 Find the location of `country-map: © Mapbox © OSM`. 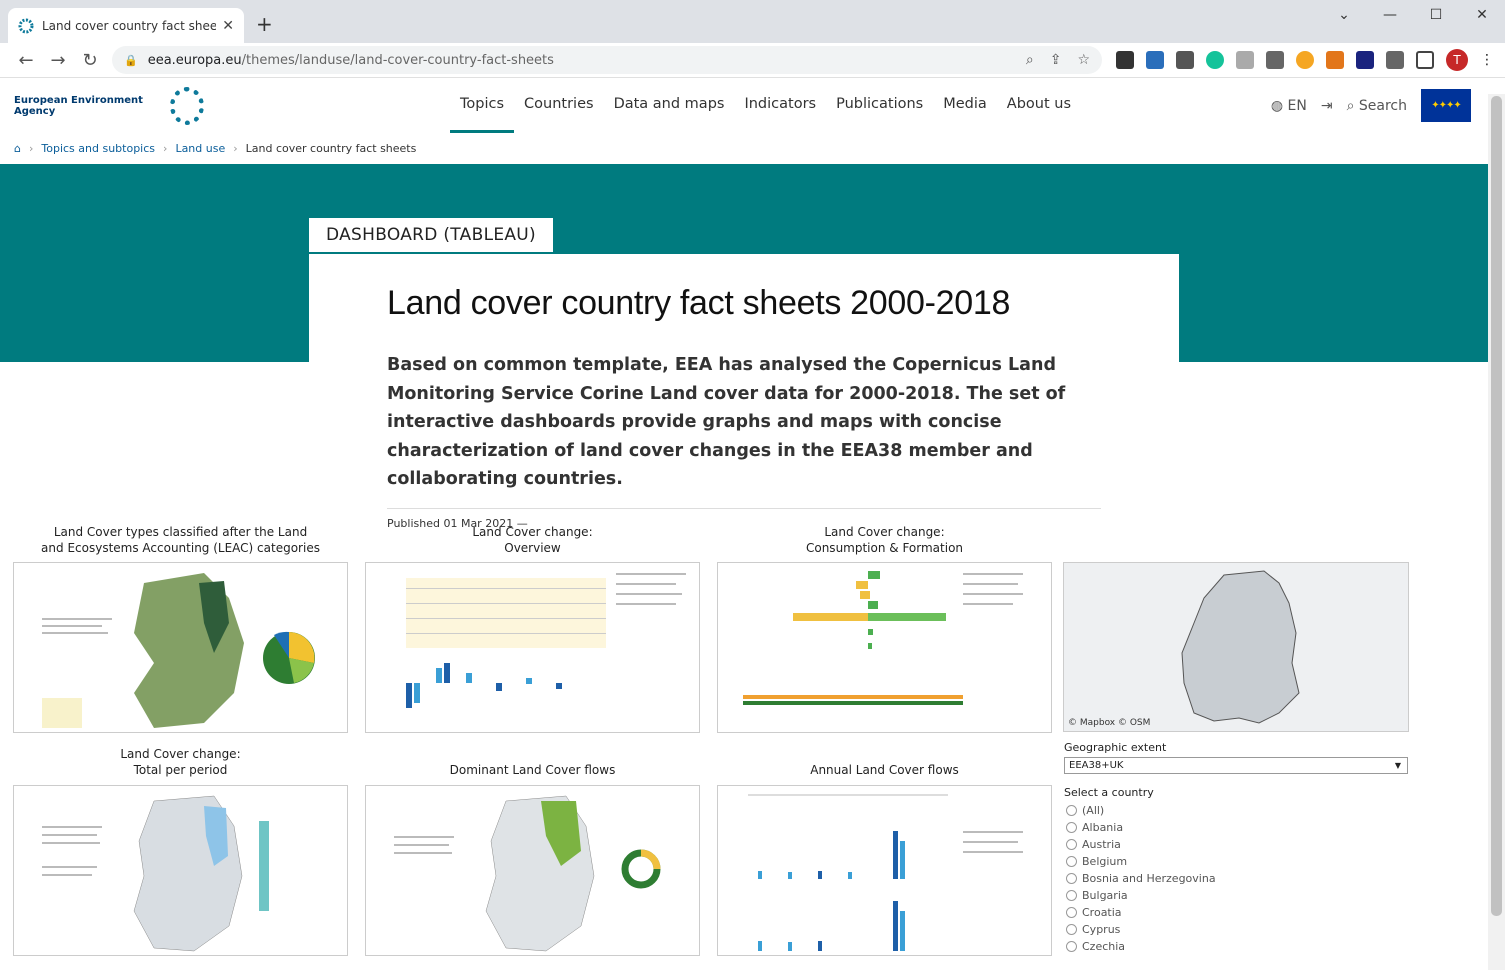

country-map: © Mapbox © OSM is located at coordinates (1236, 647).